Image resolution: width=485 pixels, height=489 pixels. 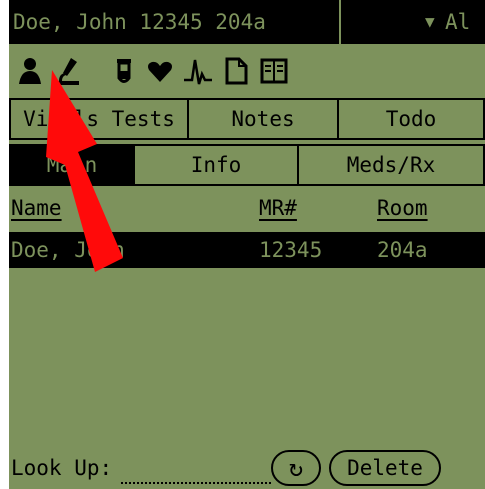 I want to click on column-room: Room, so click(x=402, y=208).